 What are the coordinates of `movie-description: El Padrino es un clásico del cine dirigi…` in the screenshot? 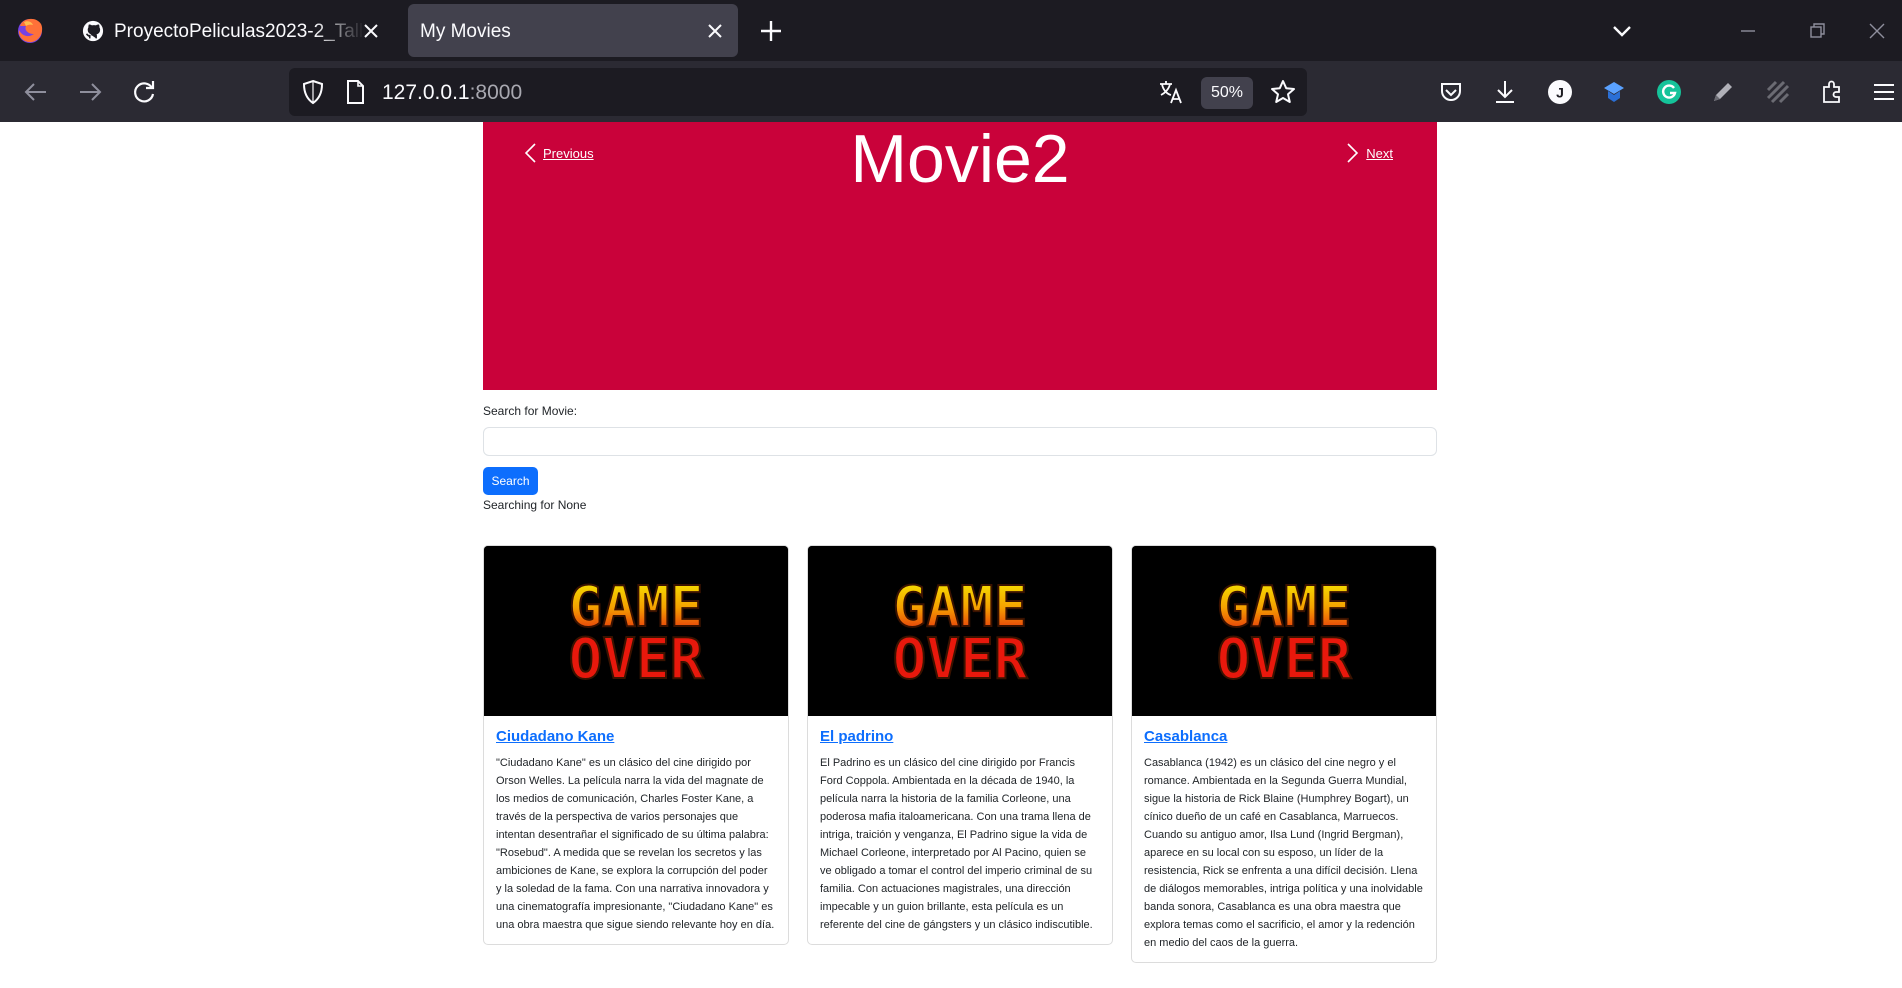 It's located at (956, 844).